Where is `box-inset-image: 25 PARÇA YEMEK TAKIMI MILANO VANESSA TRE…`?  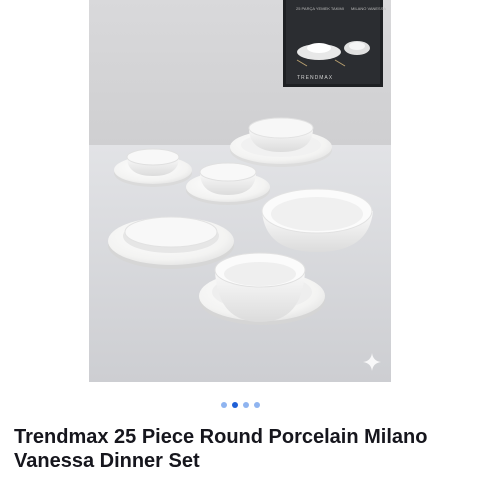
box-inset-image: 25 PARÇA YEMEK TAKIMI MILANO VANESSA TRE… is located at coordinates (334, 43).